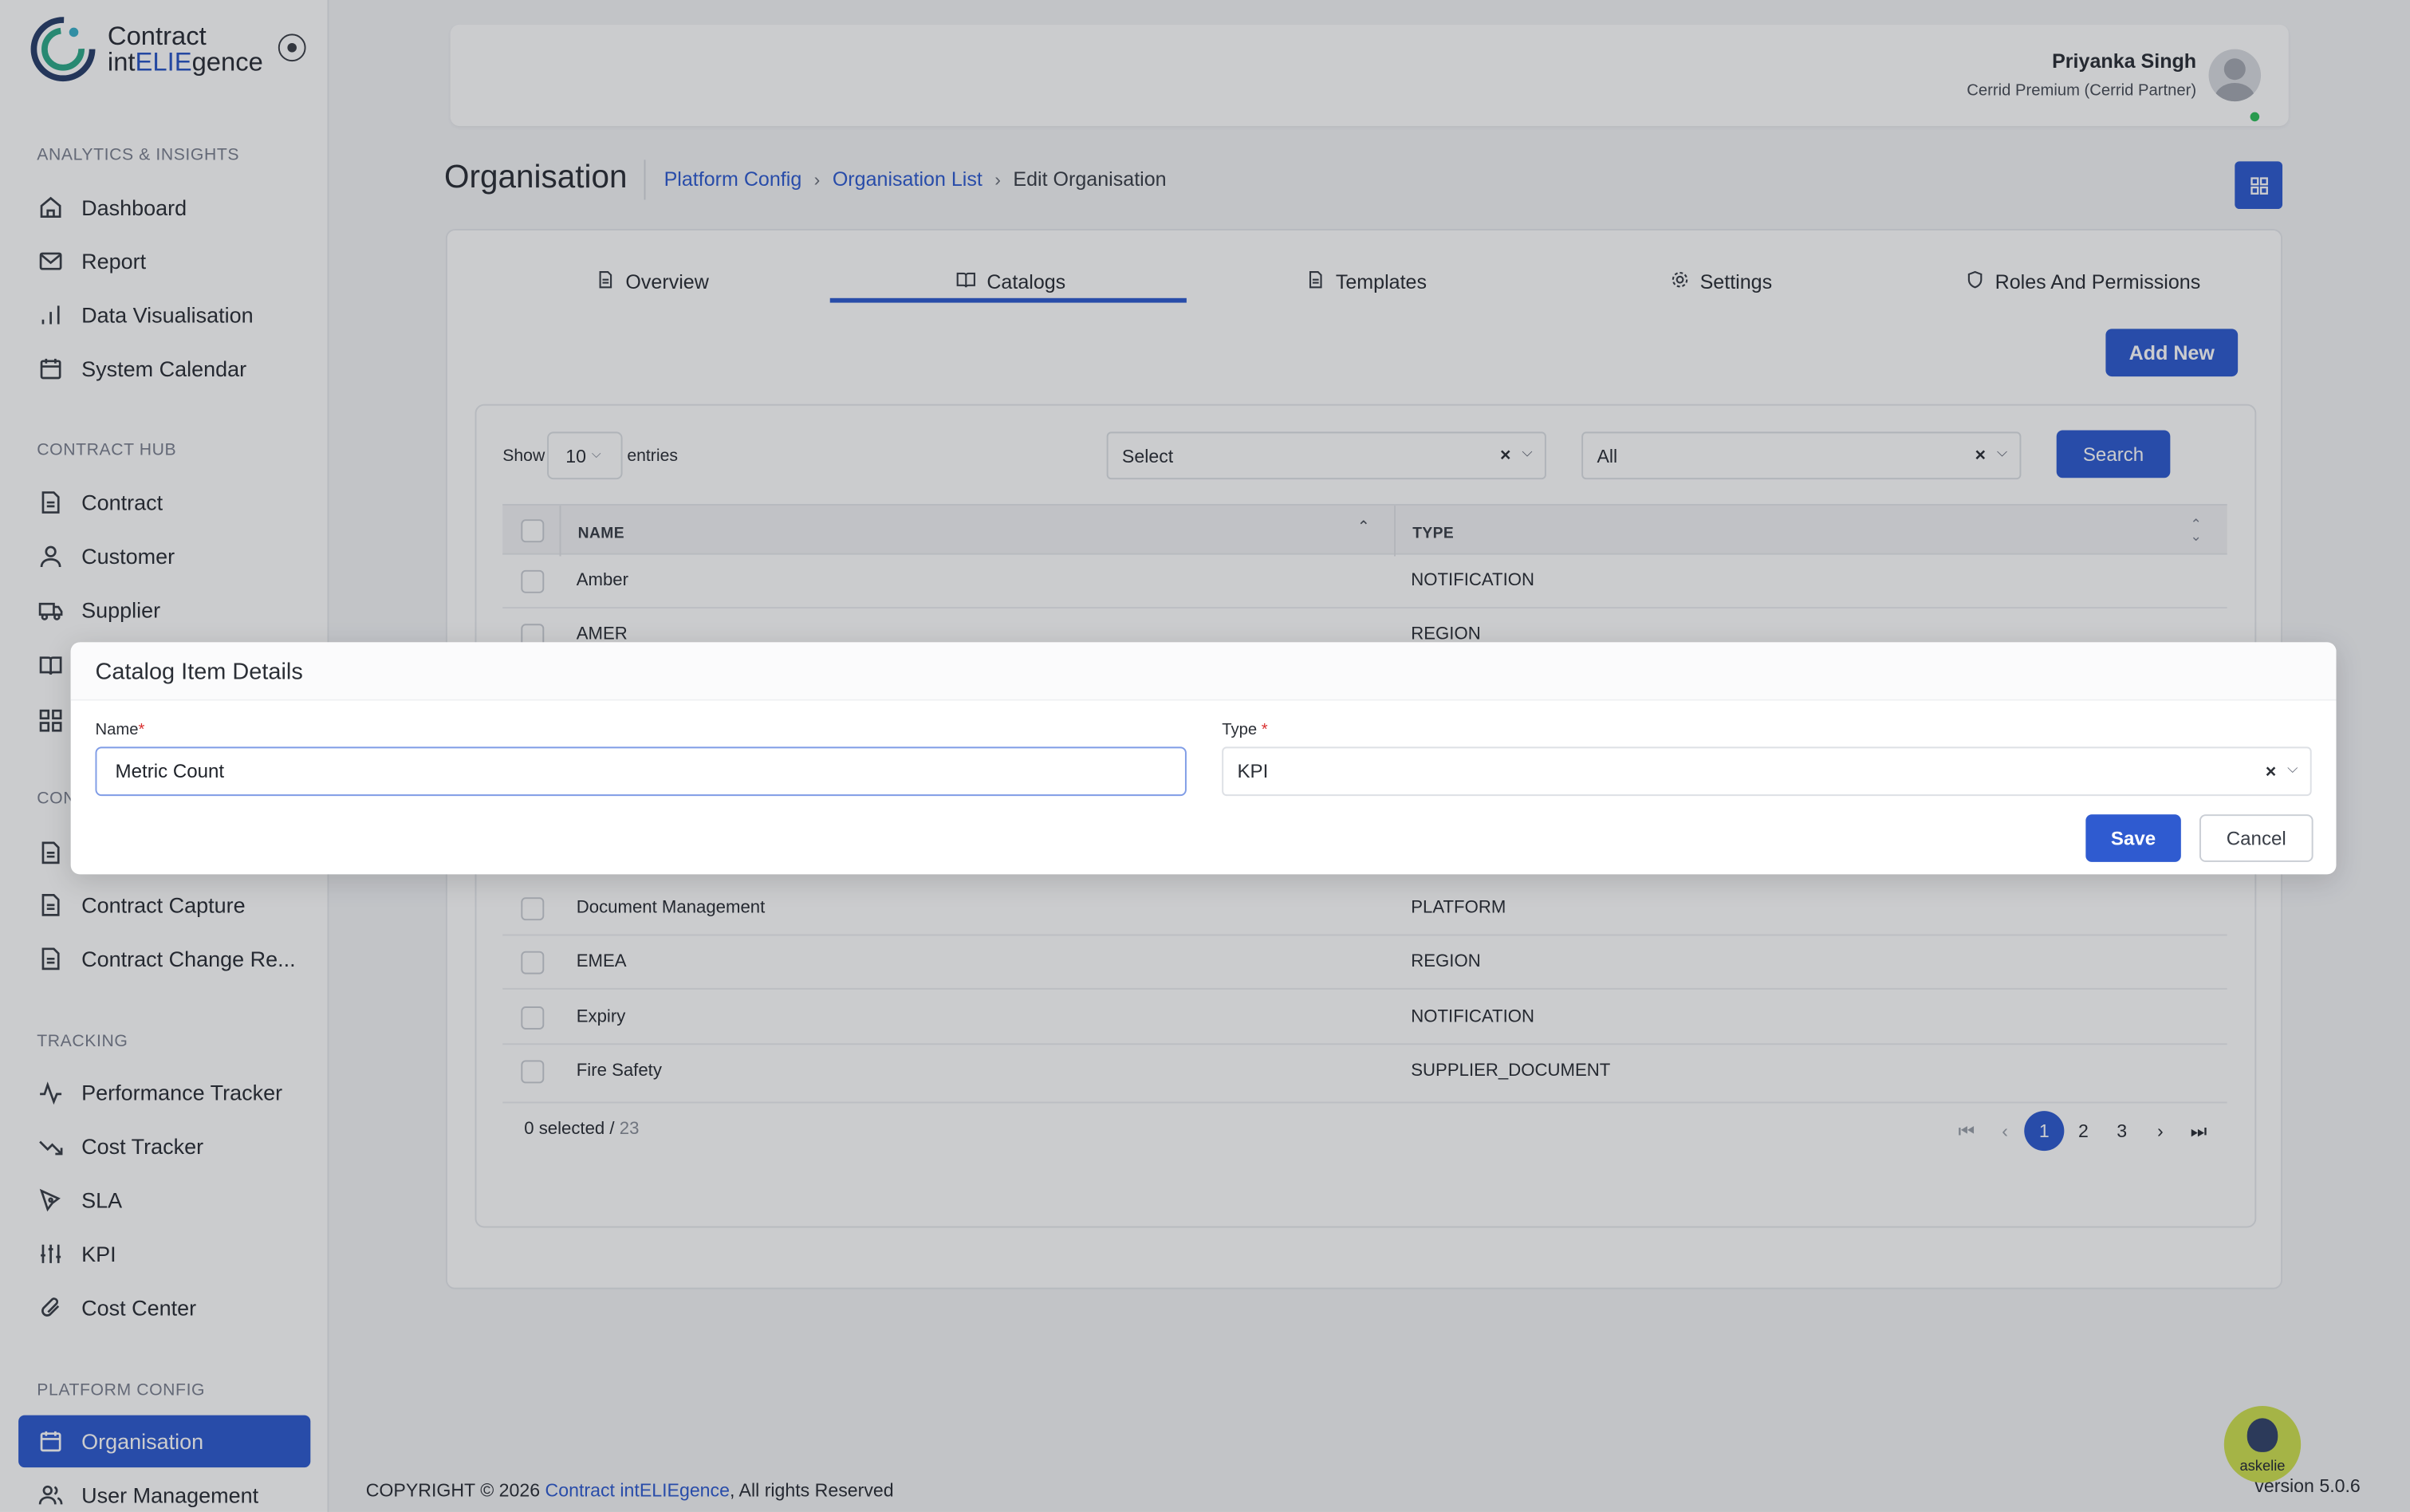 This screenshot has height=1512, width=2410. Describe the element at coordinates (641, 771) in the screenshot. I see `name-input` at that location.